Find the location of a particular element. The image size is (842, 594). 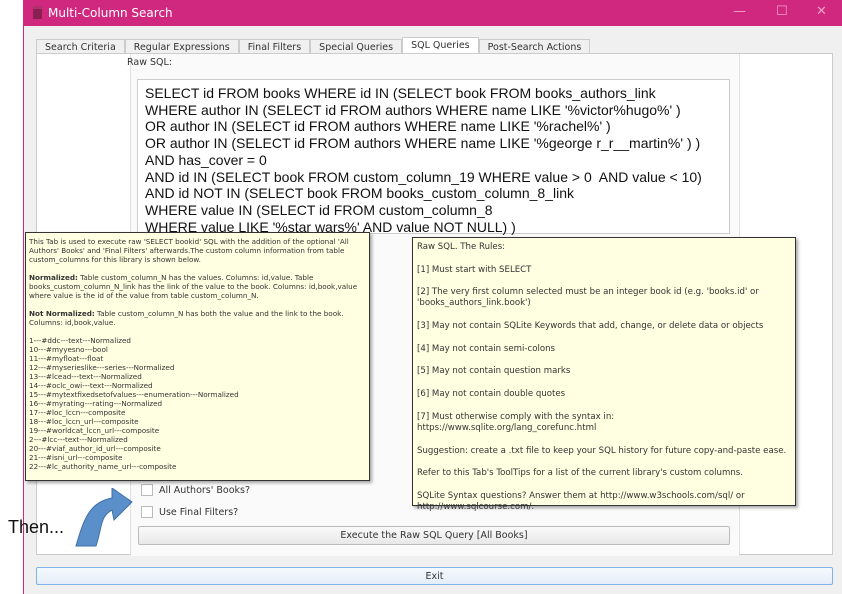

custom-column-entry: 16---#myrating---rating---Normalized is located at coordinates (96, 403).